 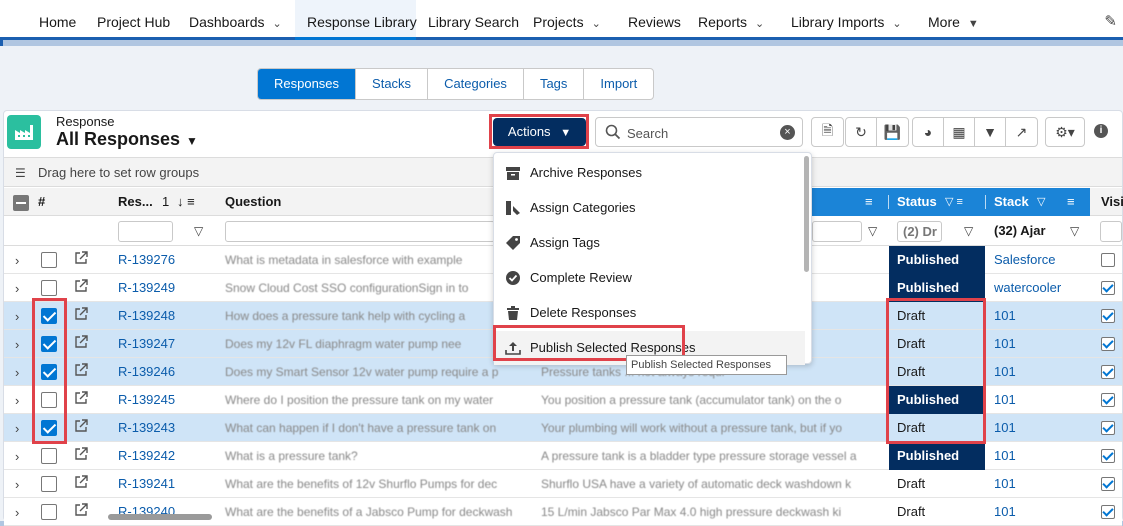 What do you see at coordinates (146, 427) in the screenshot?
I see `response-id-link: R-139243` at bounding box center [146, 427].